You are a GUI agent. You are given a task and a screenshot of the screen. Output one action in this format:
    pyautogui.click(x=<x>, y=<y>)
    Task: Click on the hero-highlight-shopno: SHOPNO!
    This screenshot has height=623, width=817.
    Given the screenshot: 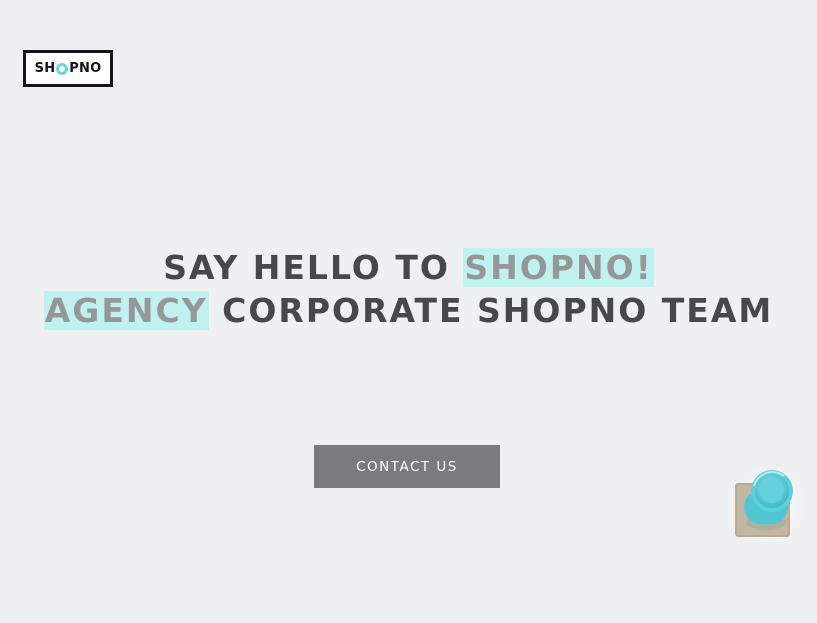 What is the action you would take?
    pyautogui.click(x=558, y=267)
    